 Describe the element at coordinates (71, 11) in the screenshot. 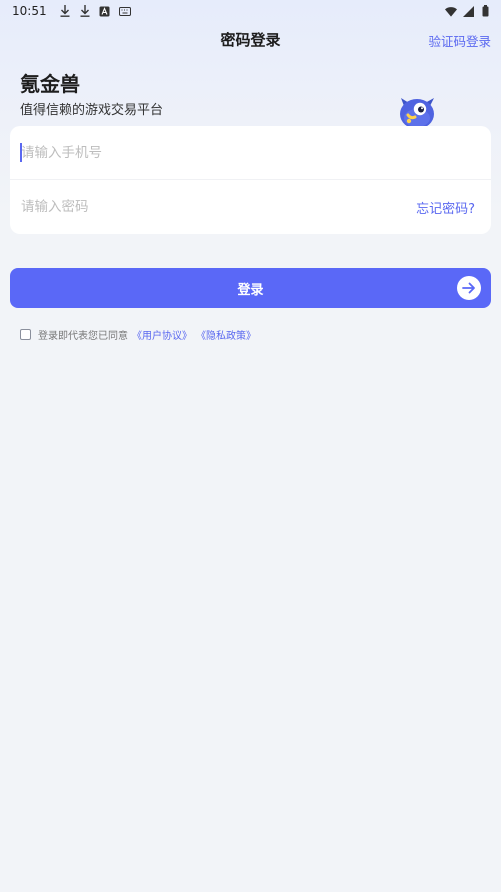

I see `status-left: 10:51` at that location.